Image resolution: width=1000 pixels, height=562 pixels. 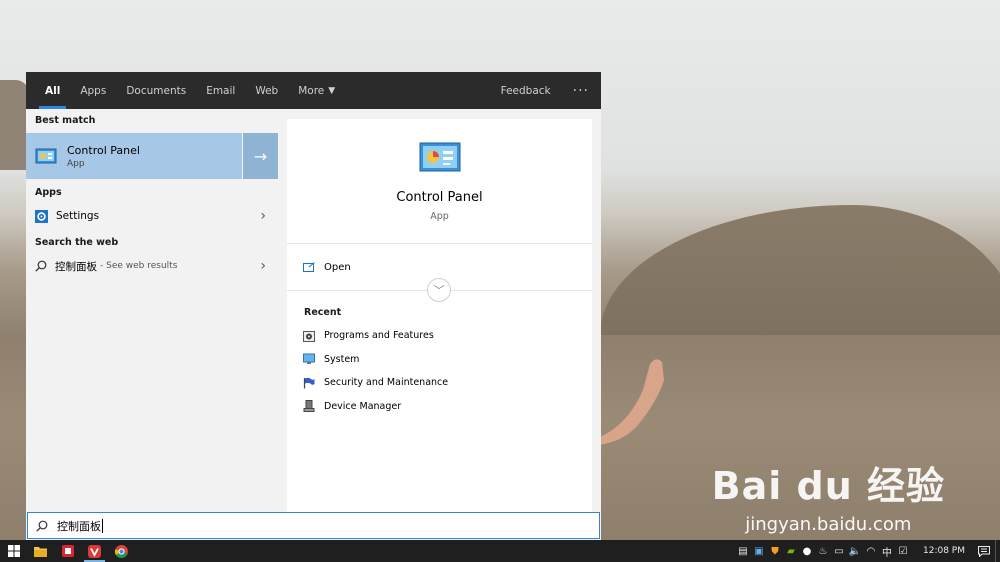 I want to click on tray-network-icon: ♨, so click(x=823, y=551).